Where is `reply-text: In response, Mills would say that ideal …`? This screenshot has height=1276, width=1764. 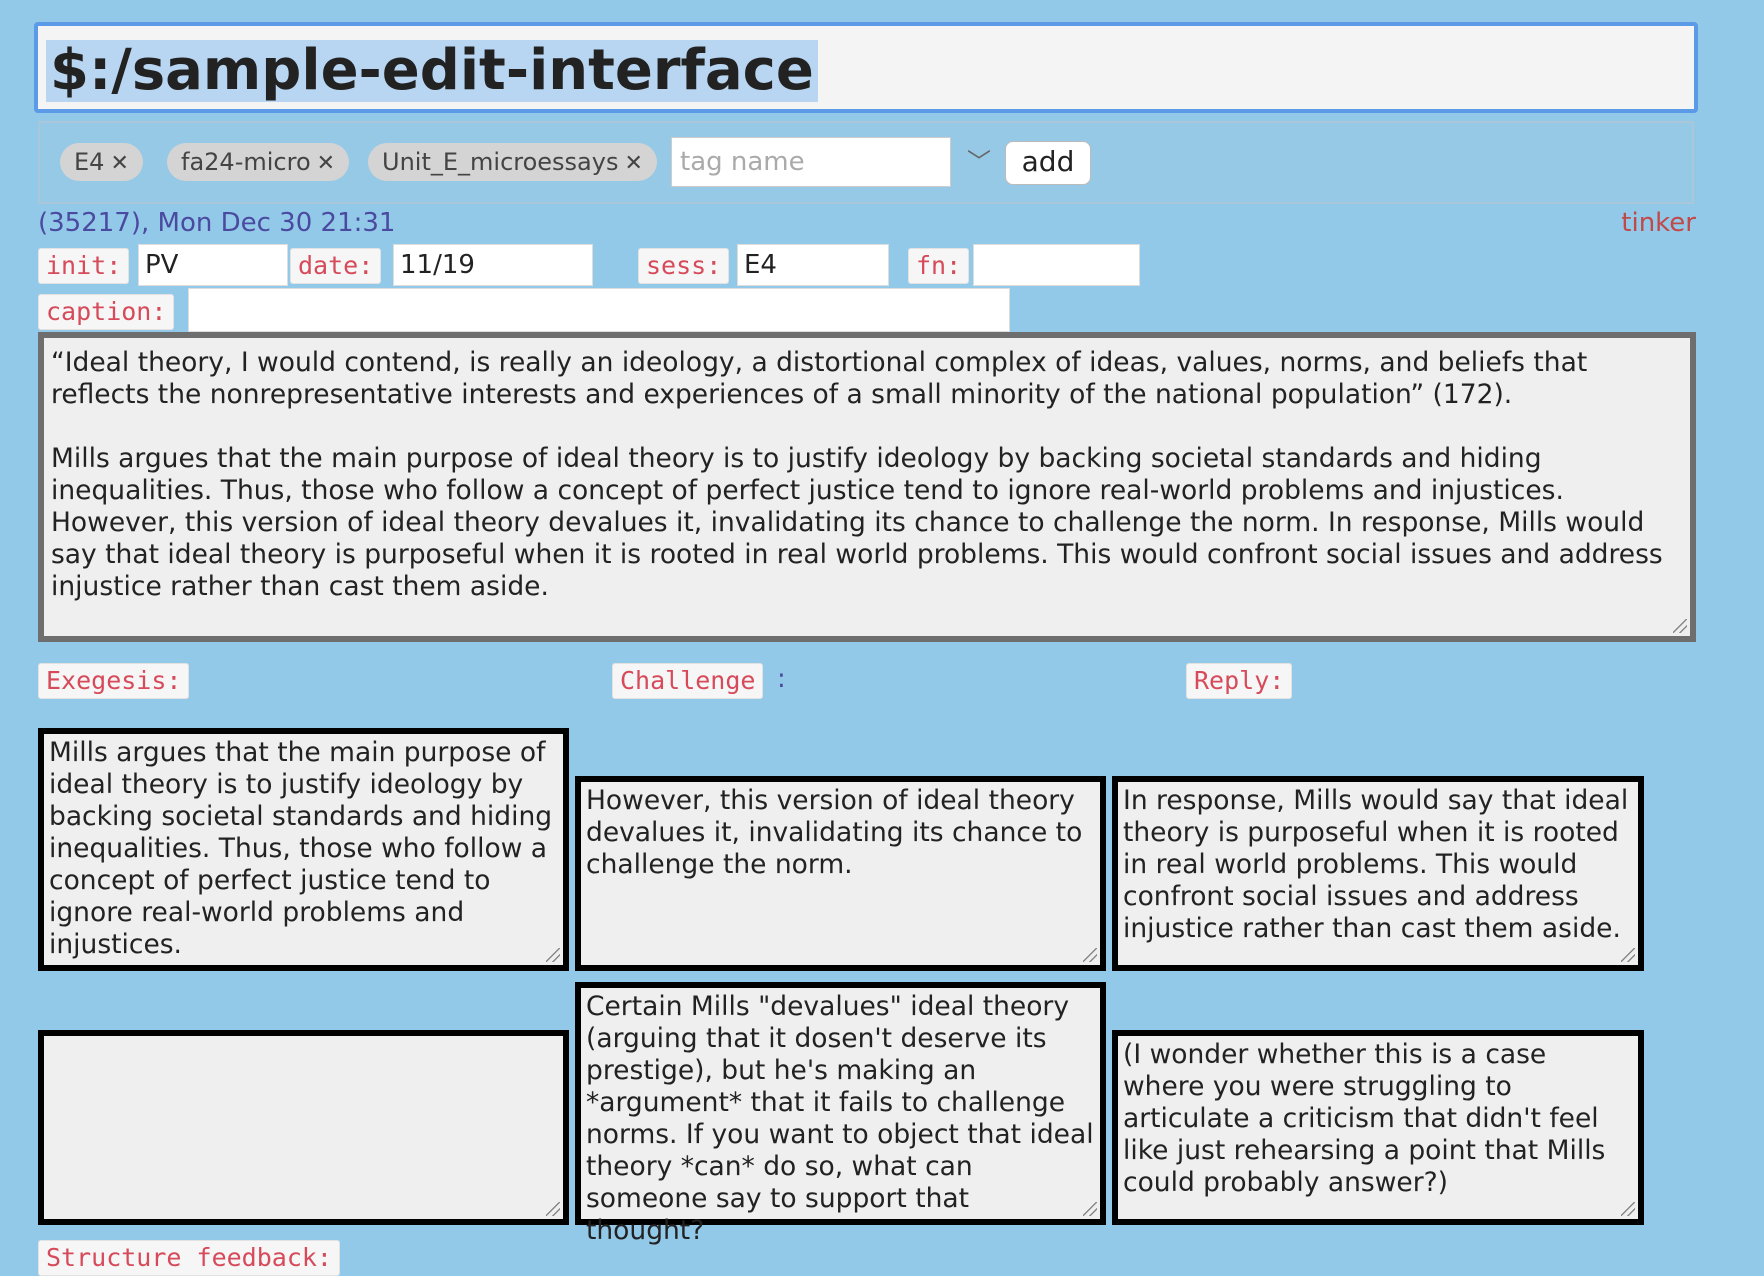 reply-text: In response, Mills would say that ideal … is located at coordinates (1376, 864).